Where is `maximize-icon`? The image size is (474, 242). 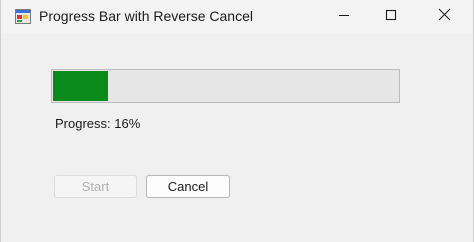 maximize-icon is located at coordinates (391, 17).